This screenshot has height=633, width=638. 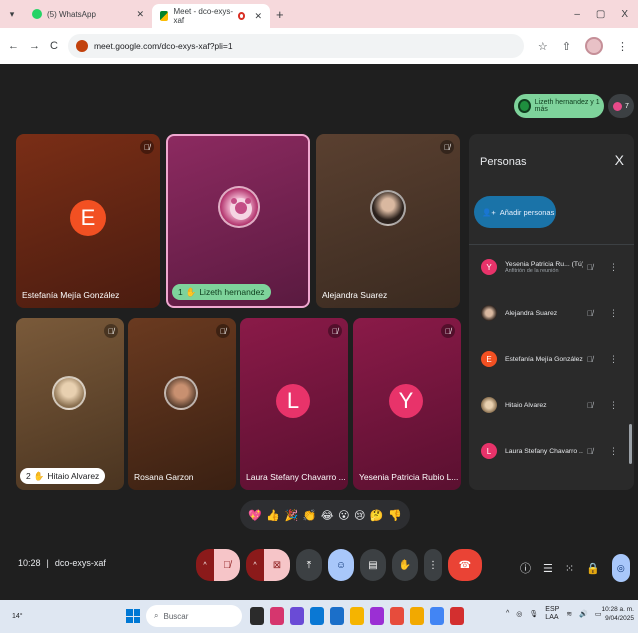 What do you see at coordinates (295, 46) in the screenshot?
I see `url-field: meet.google.com/dco-exys-xaf?pli=1` at bounding box center [295, 46].